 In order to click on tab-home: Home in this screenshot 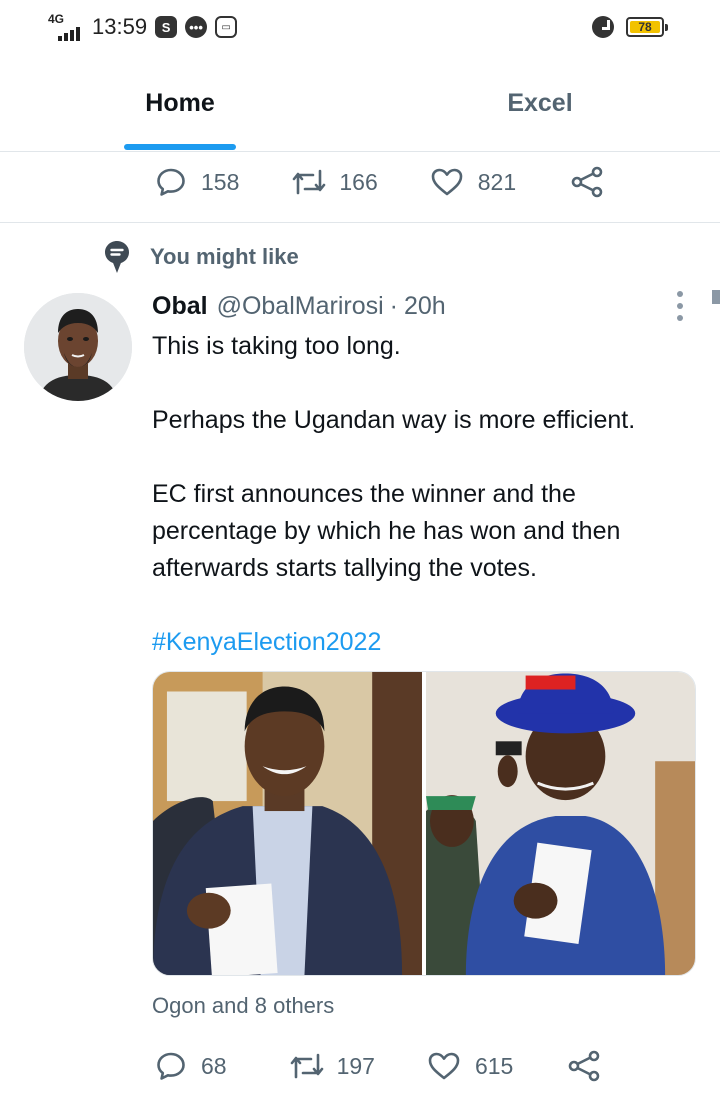, I will do `click(180, 103)`.